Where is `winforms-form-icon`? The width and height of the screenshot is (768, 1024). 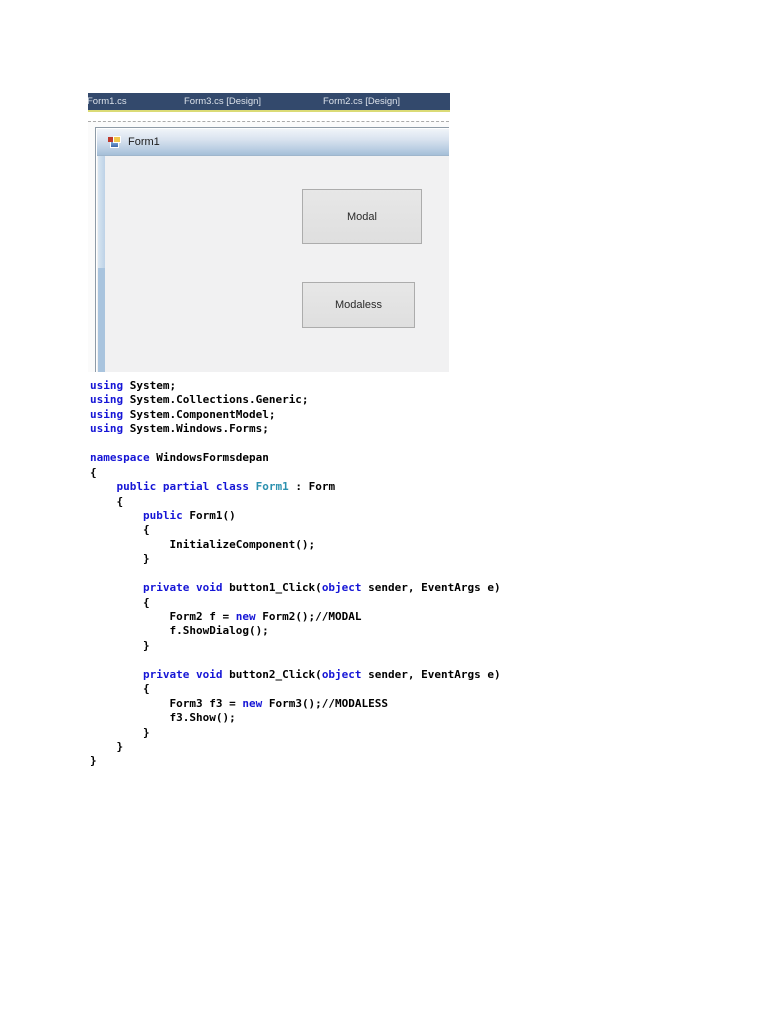
winforms-form-icon is located at coordinates (115, 142).